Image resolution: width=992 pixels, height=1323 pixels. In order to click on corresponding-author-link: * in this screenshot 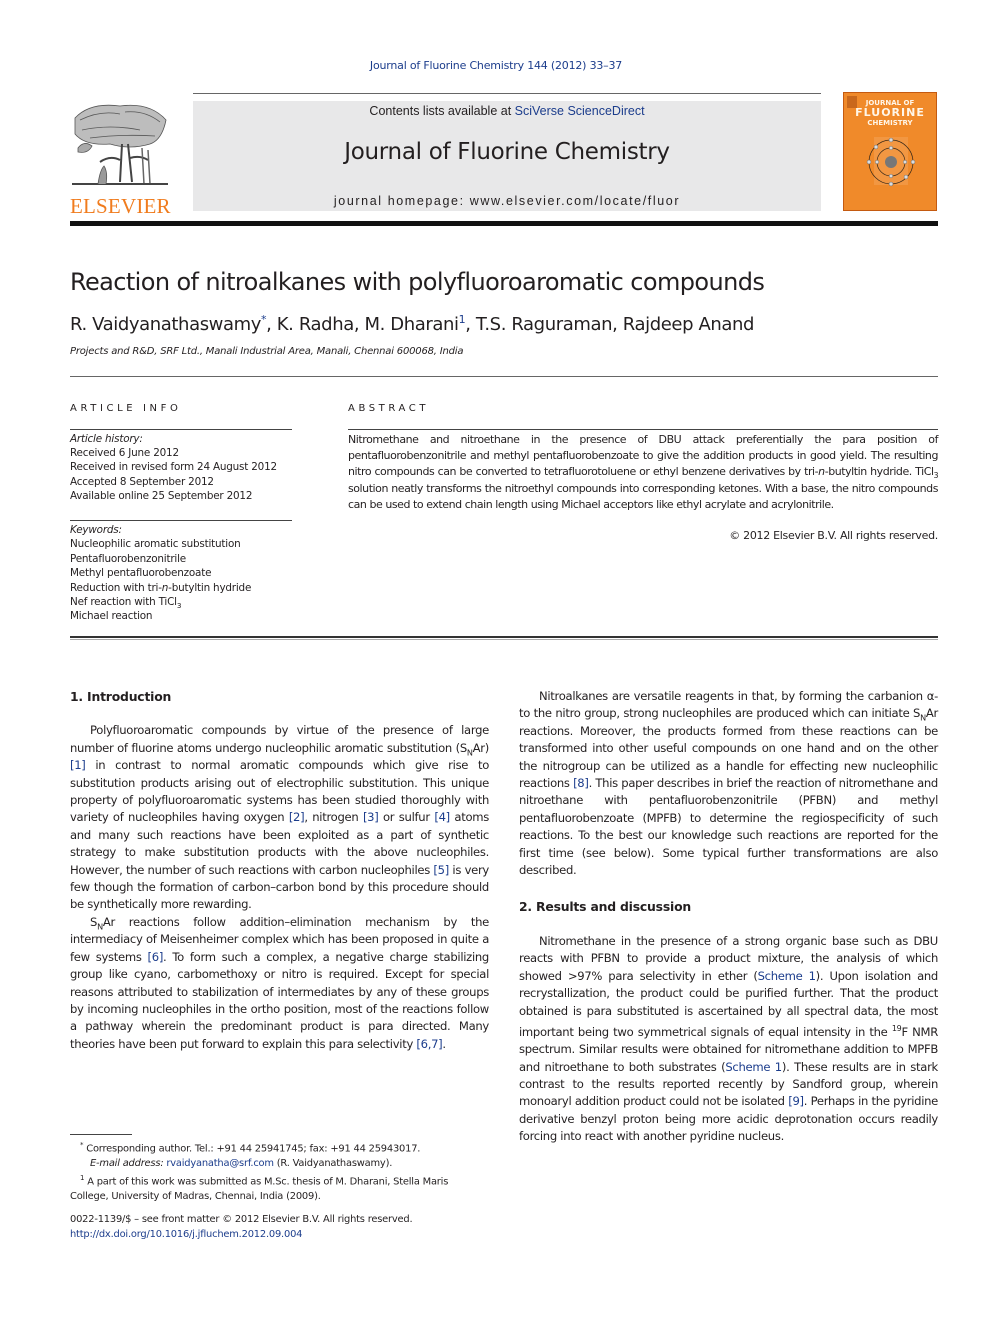, I will do `click(264, 319)`.